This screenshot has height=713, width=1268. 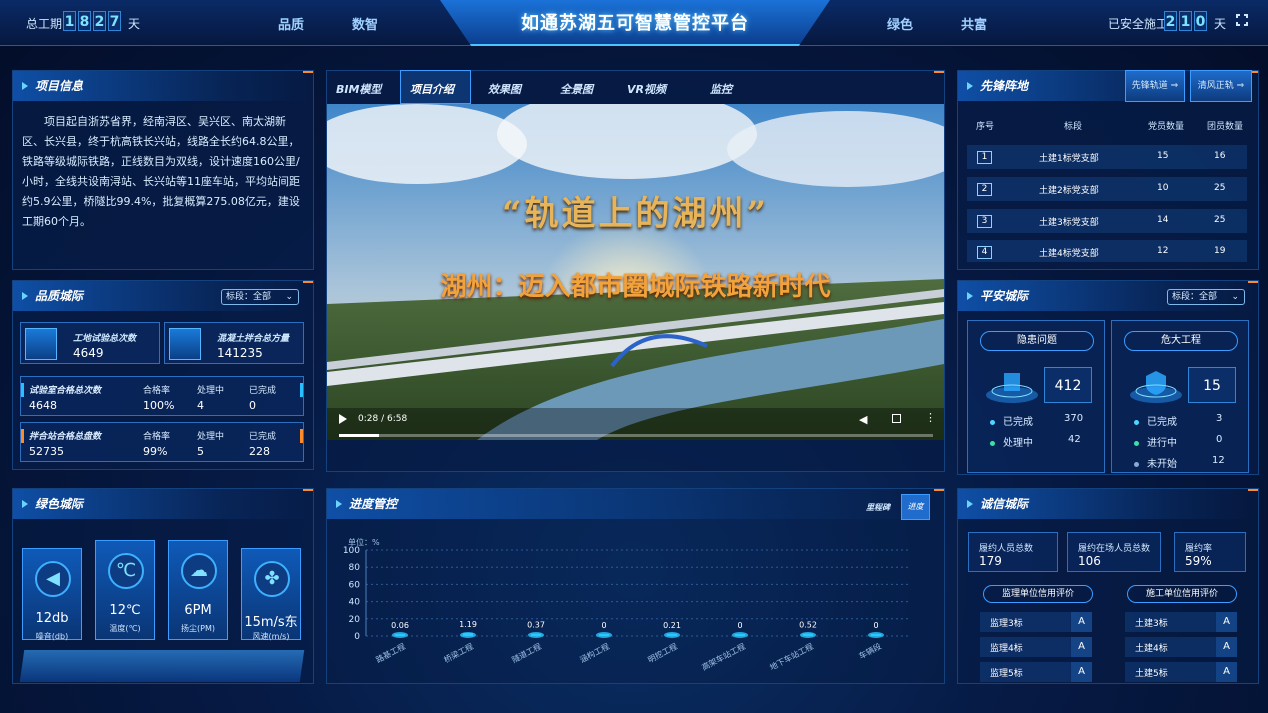 What do you see at coordinates (985, 127) in the screenshot?
I see `col-no: 序号` at bounding box center [985, 127].